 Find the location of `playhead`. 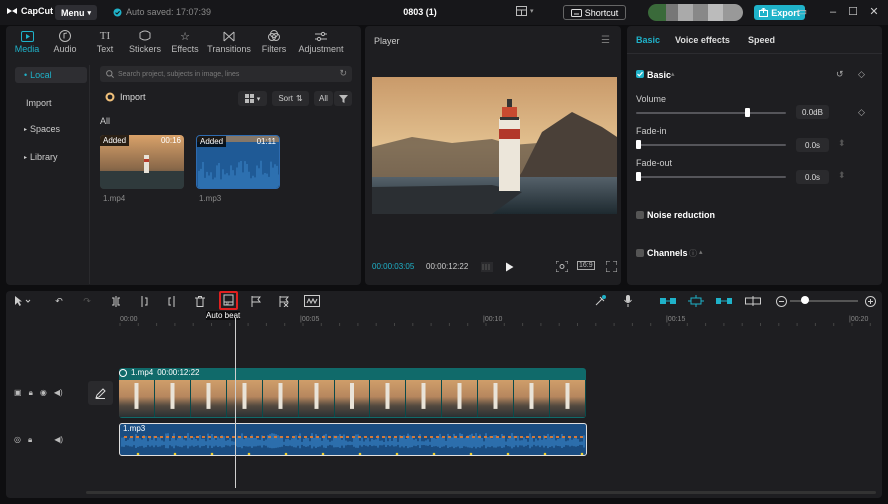

playhead is located at coordinates (235, 403).